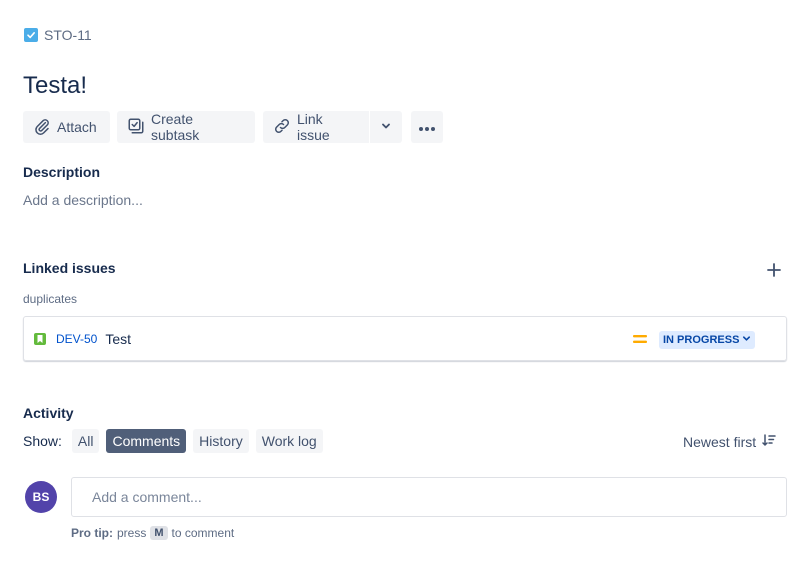 The height and width of the screenshot is (584, 810). What do you see at coordinates (118, 339) in the screenshot?
I see `linked-issue-summary: Test` at bounding box center [118, 339].